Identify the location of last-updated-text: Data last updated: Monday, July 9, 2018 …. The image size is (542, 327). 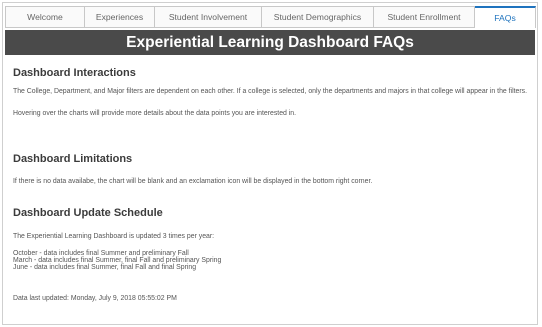
(95, 298).